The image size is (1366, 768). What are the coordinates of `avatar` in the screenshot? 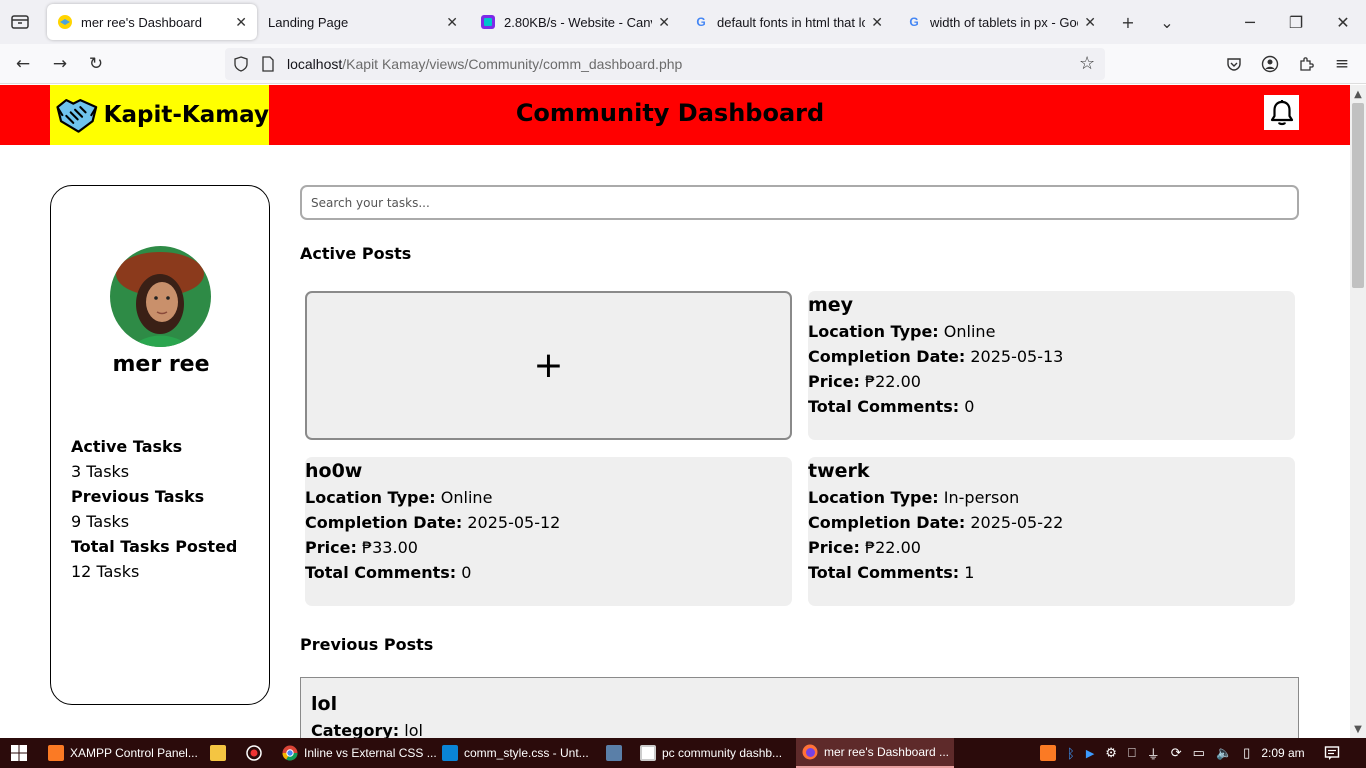 It's located at (160, 296).